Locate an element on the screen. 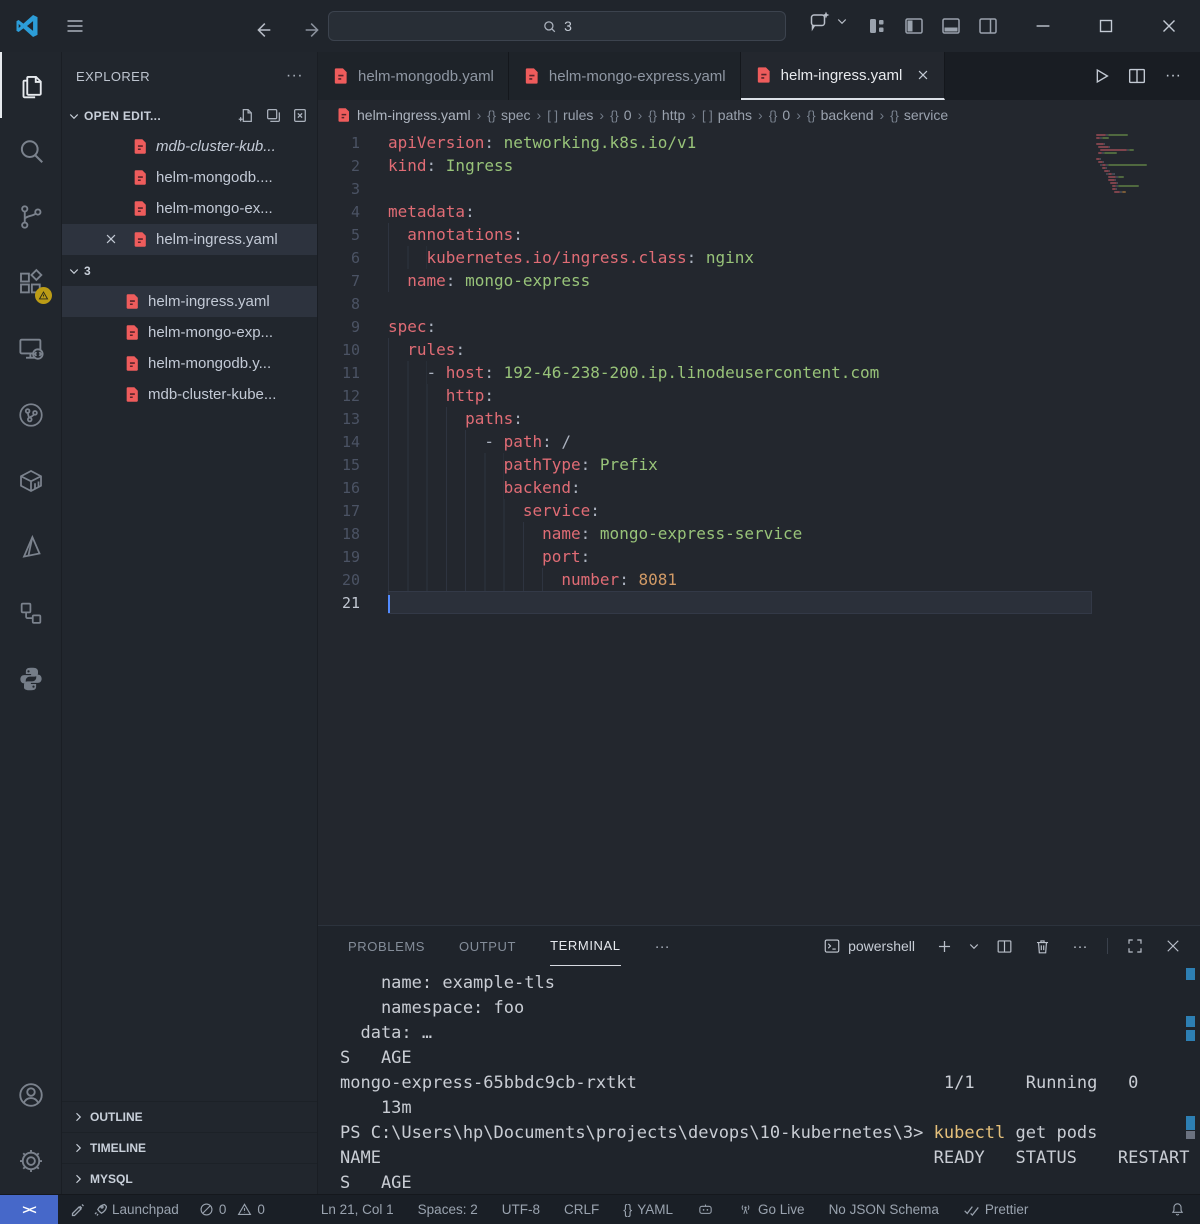 This screenshot has width=1200, height=1224. new-untitled-file-icon is located at coordinates (246, 115).